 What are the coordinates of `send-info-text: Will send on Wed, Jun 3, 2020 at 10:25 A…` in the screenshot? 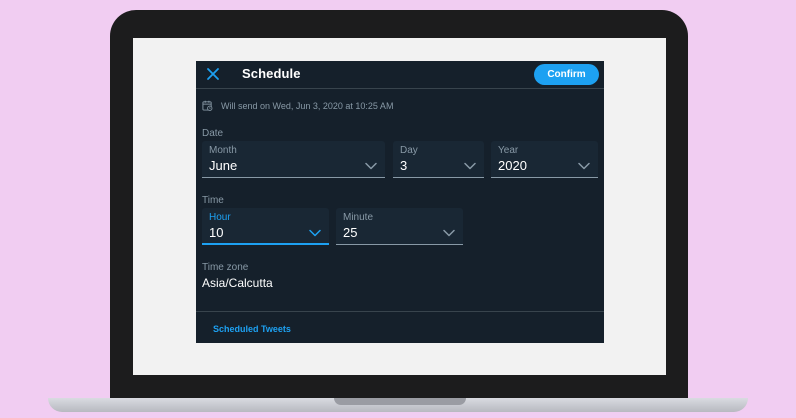 It's located at (307, 105).